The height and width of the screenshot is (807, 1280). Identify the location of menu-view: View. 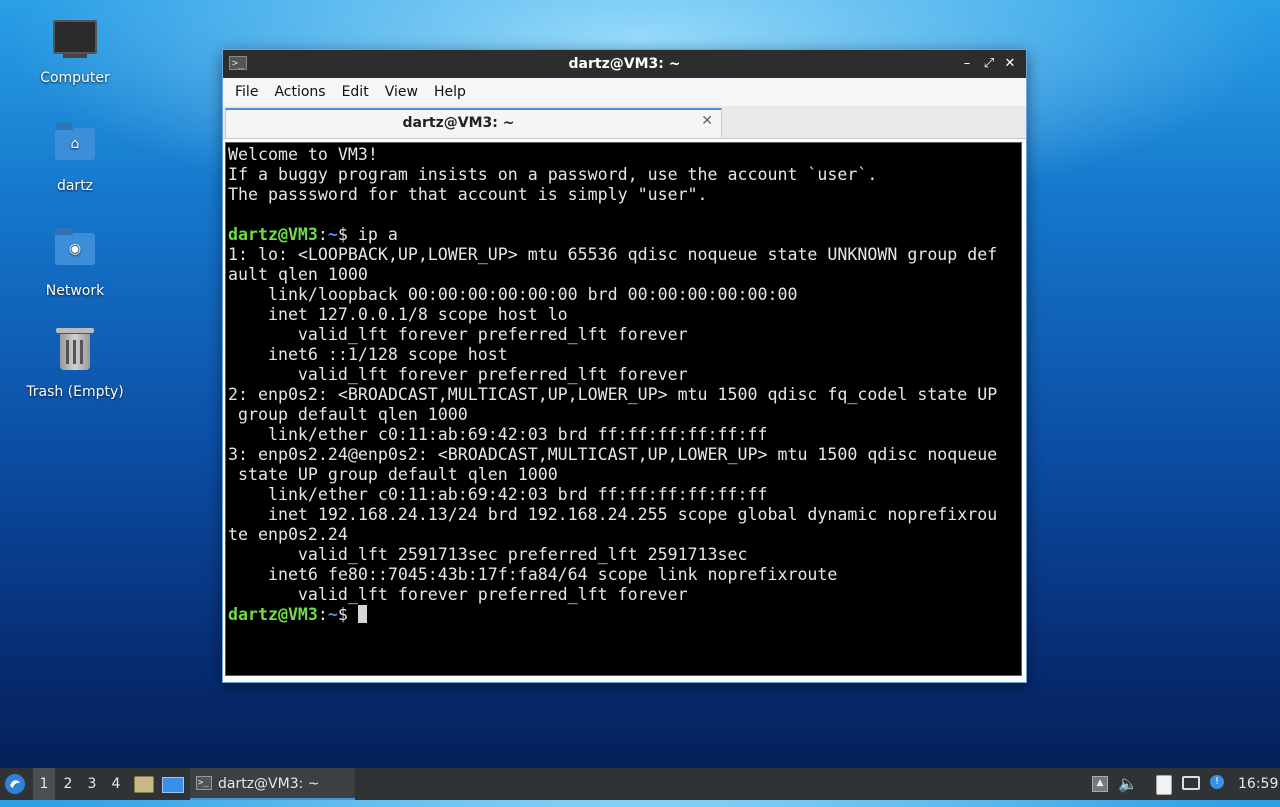
(401, 92).